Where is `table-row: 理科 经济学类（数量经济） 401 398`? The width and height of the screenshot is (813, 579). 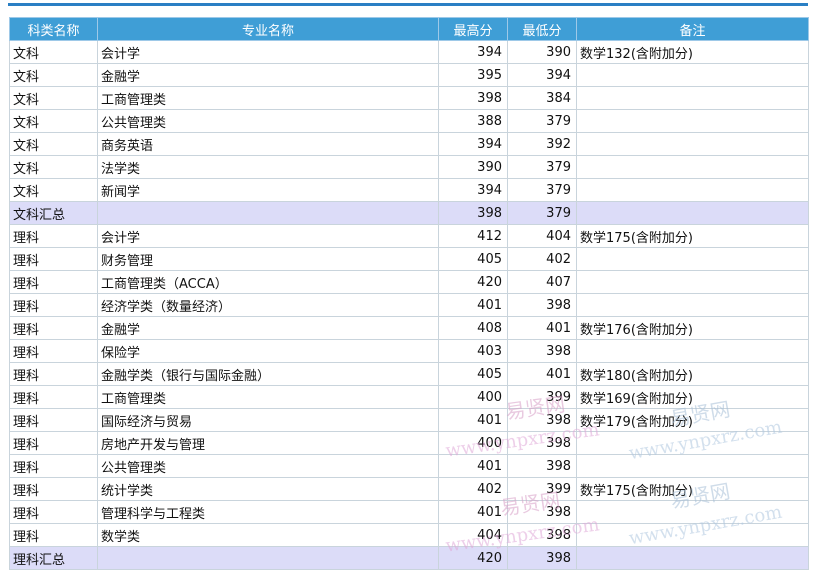
table-row: 理科 经济学类（数量经济） 401 398 is located at coordinates (409, 305).